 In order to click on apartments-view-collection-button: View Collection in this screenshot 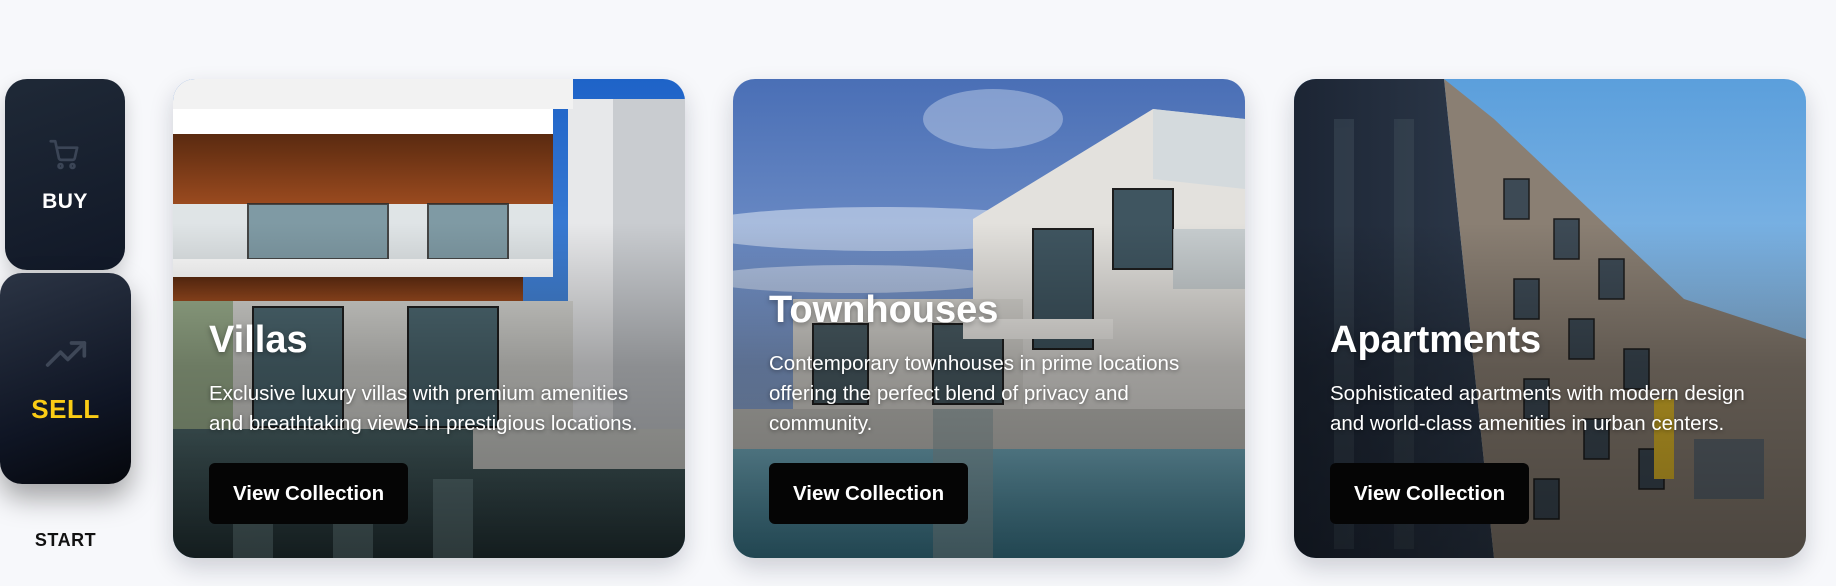, I will do `click(1430, 493)`.